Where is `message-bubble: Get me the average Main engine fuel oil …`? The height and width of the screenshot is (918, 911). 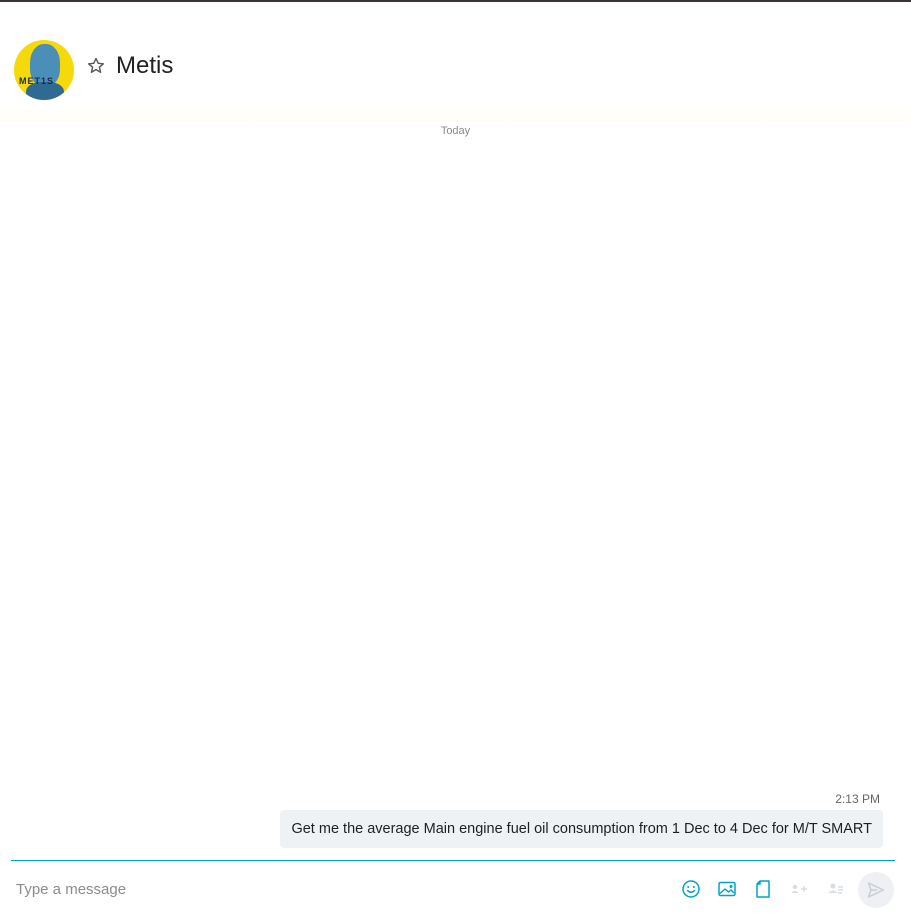
message-bubble: Get me the average Main engine fuel oil … is located at coordinates (581, 829).